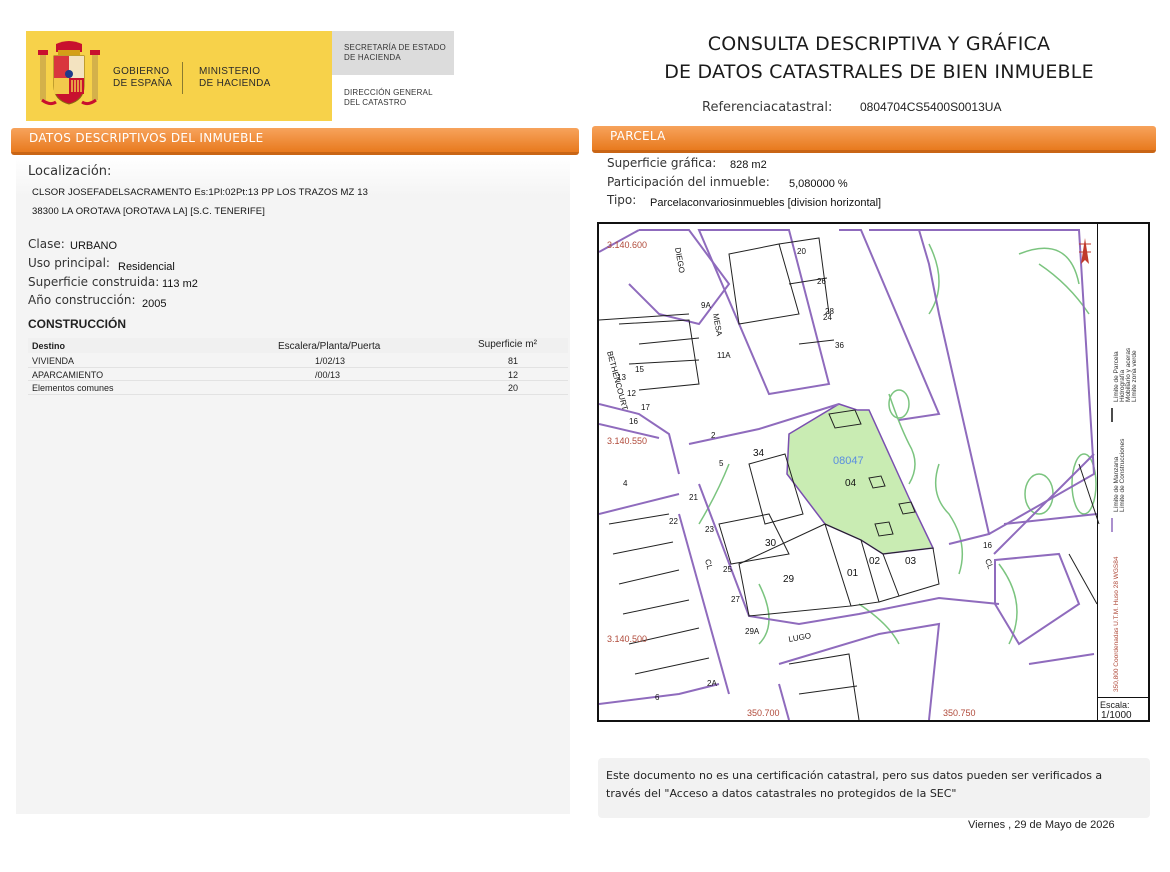 This screenshot has width=1170, height=872. What do you see at coordinates (146, 267) in the screenshot?
I see `uso-value: Residencial` at bounding box center [146, 267].